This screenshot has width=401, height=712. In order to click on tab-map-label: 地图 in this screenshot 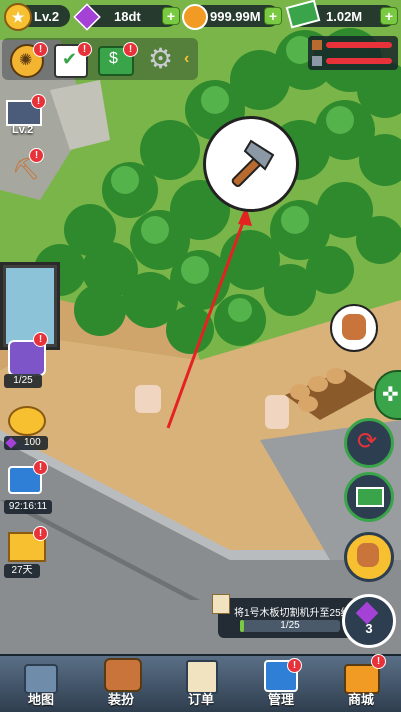, I will do `click(40, 699)`.